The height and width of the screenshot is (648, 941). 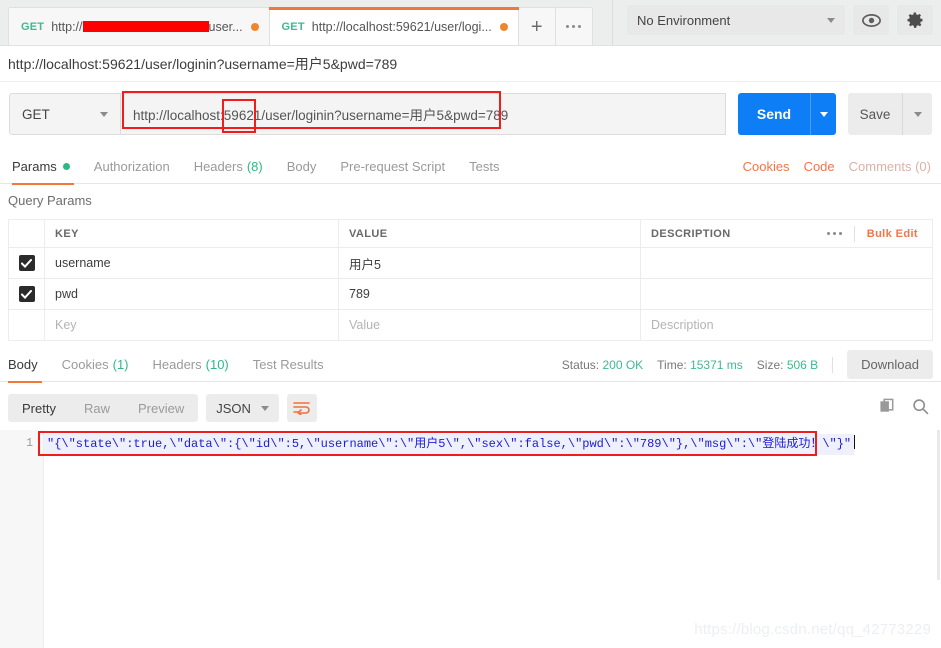 I want to click on redacted-url-block, so click(x=145, y=26).